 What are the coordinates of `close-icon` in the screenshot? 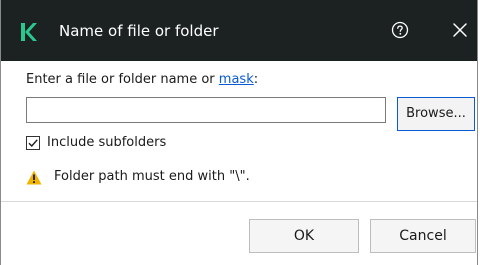 It's located at (460, 30).